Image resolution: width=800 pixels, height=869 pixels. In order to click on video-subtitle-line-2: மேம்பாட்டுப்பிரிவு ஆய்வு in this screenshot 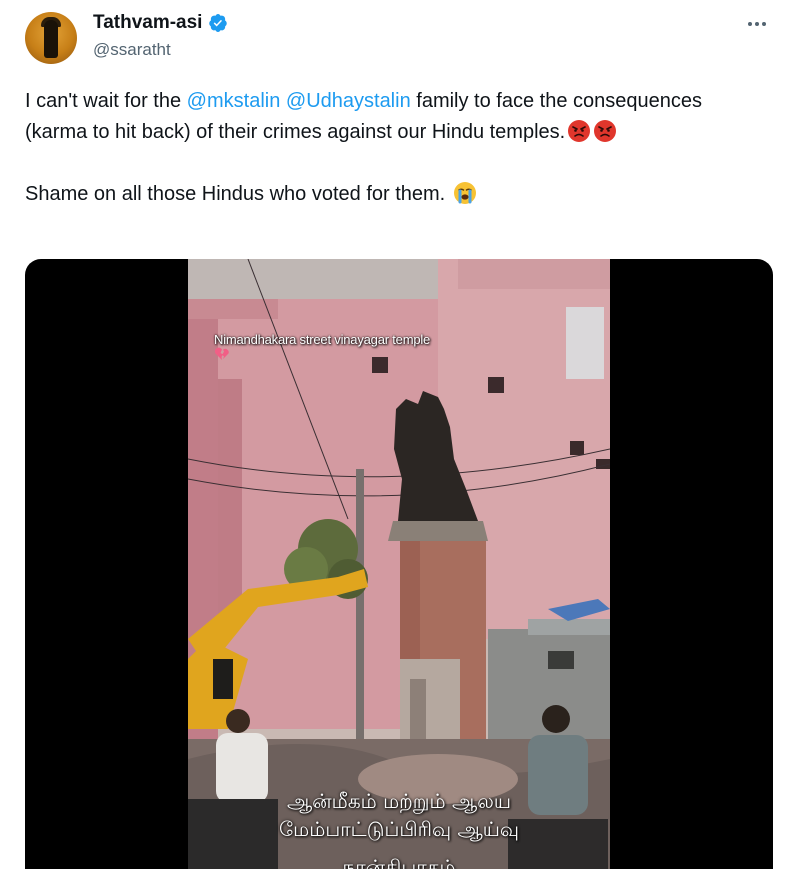, I will do `click(399, 829)`.